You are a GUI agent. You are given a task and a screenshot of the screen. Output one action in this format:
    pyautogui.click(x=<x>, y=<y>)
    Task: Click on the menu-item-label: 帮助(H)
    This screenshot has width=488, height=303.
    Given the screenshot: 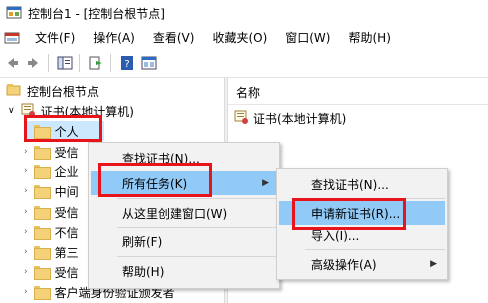 What is the action you would take?
    pyautogui.click(x=143, y=271)
    